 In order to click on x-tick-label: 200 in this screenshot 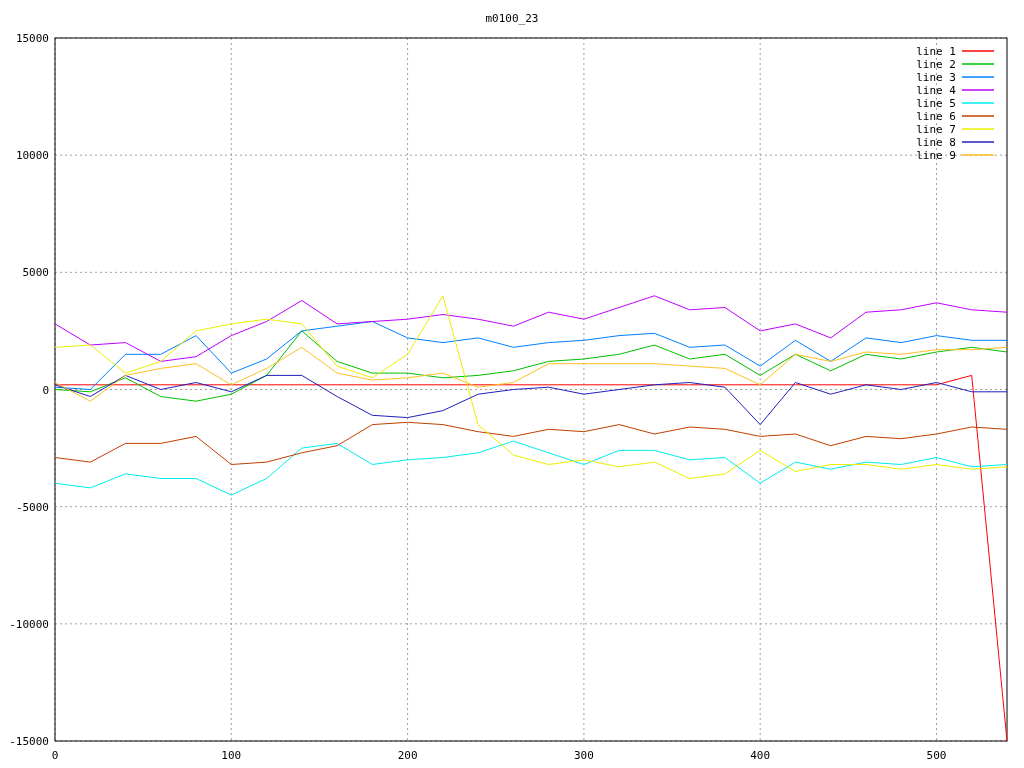, I will do `click(407, 755)`.